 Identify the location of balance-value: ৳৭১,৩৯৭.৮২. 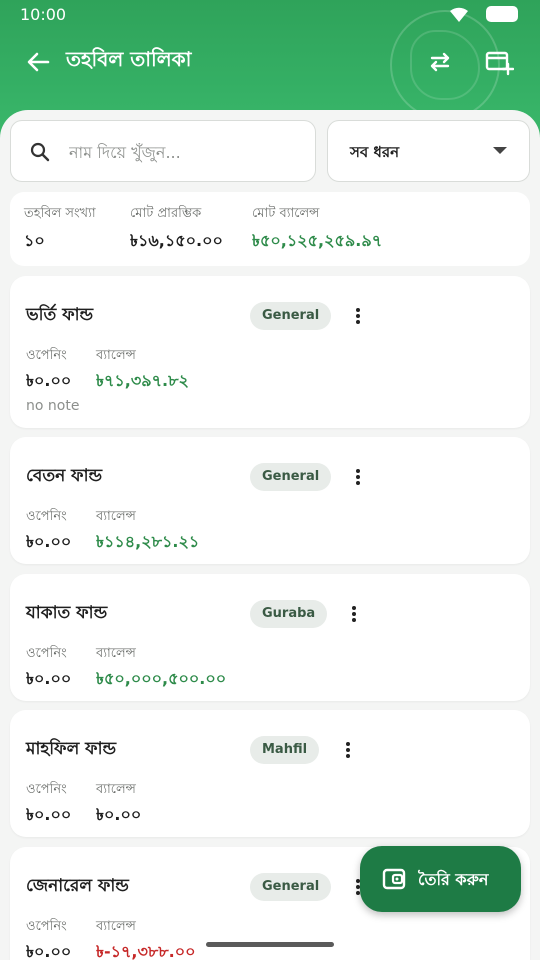
(142, 380).